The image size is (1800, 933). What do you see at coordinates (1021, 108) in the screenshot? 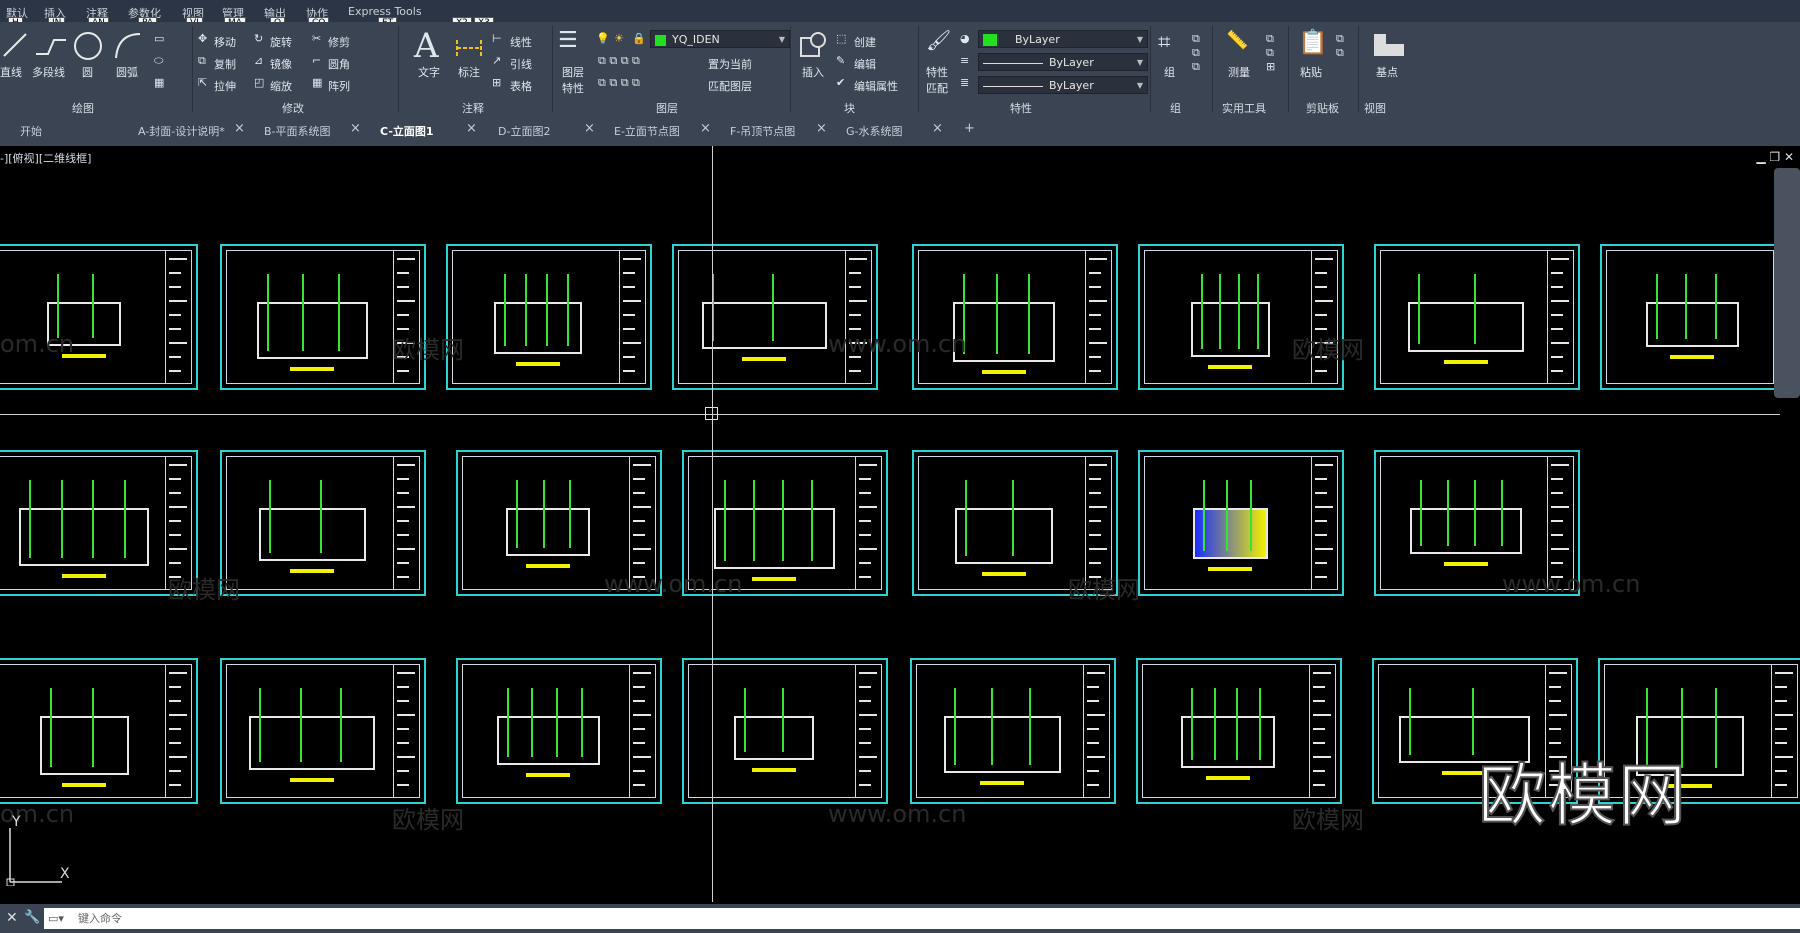
I see `panel-title-properties: 特性` at bounding box center [1021, 108].